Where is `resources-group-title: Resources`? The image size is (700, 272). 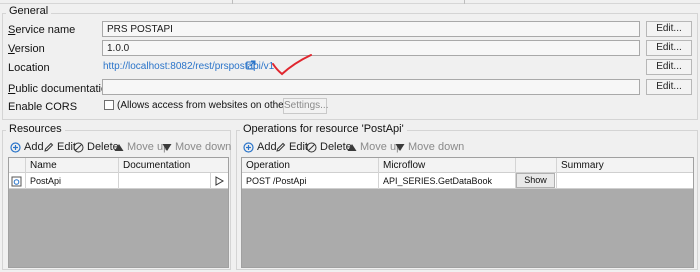
resources-group-title: Resources is located at coordinates (35, 129).